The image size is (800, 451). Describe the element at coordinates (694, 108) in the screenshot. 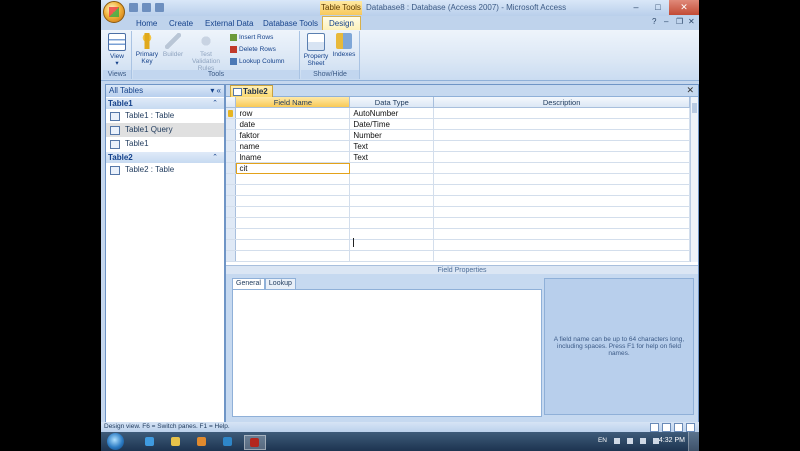

I see `scrollbar-thumb` at that location.